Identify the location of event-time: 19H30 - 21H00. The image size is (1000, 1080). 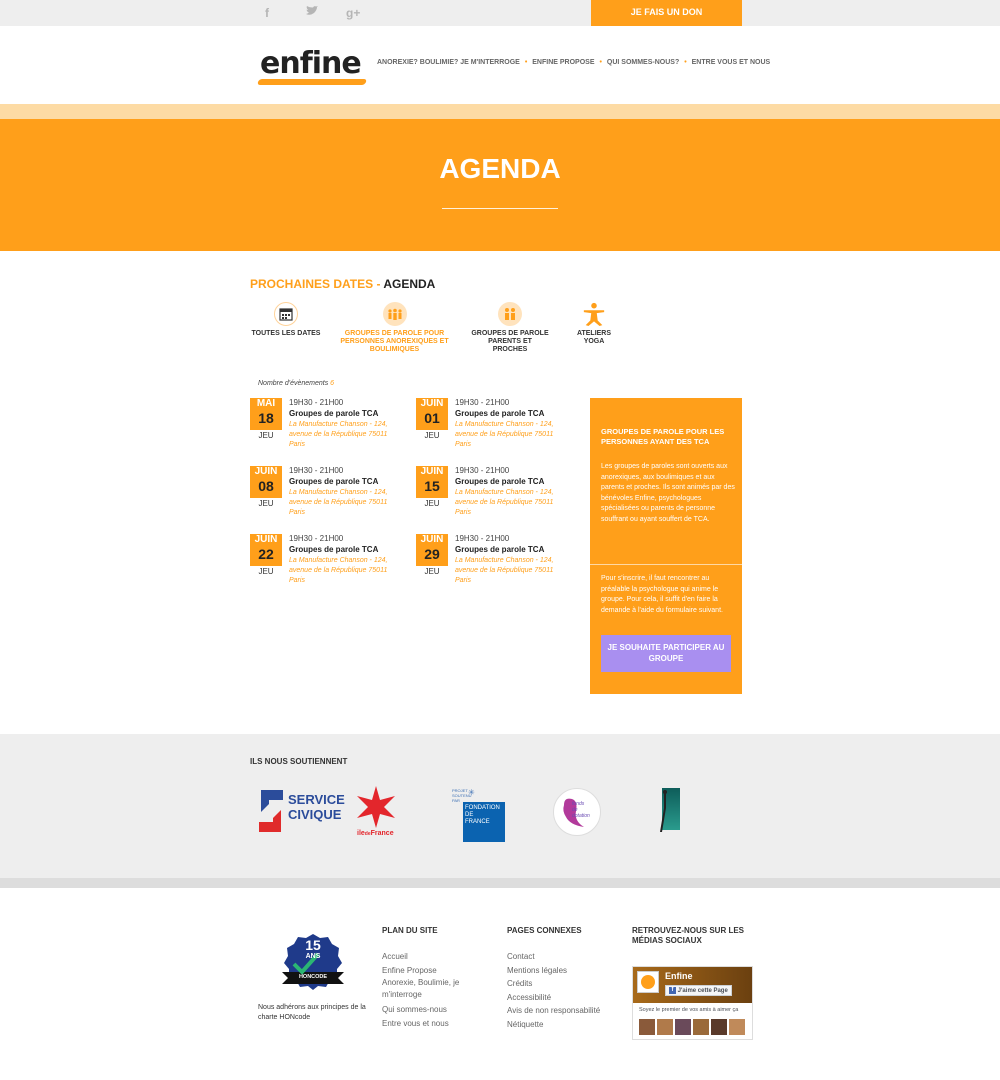
(482, 402).